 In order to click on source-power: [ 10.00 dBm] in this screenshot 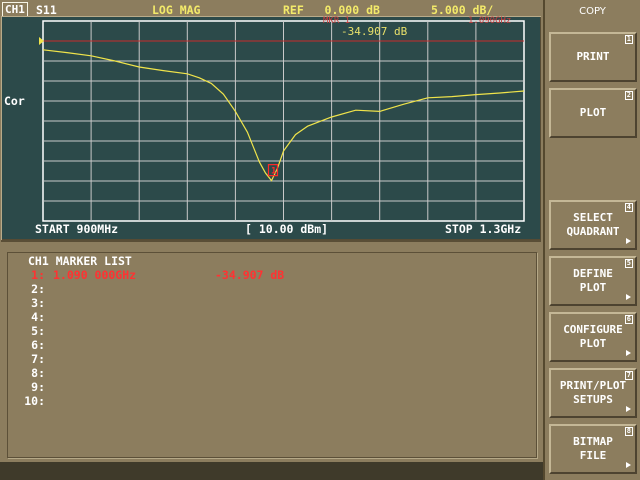, I will do `click(287, 229)`.